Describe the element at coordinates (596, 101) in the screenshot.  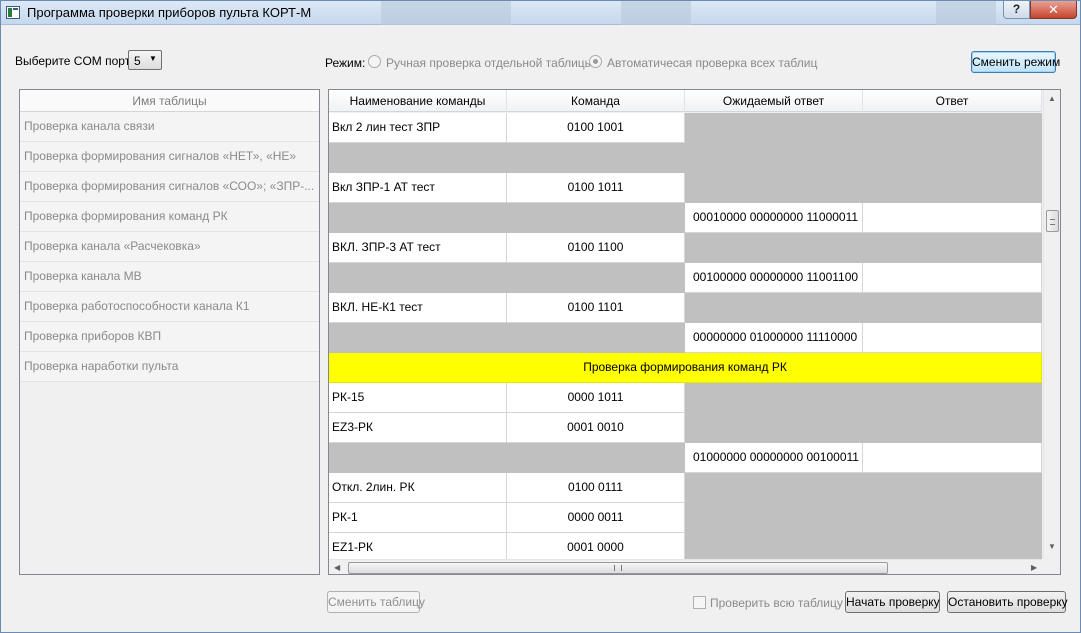
I see `column-header-command: Команда` at that location.